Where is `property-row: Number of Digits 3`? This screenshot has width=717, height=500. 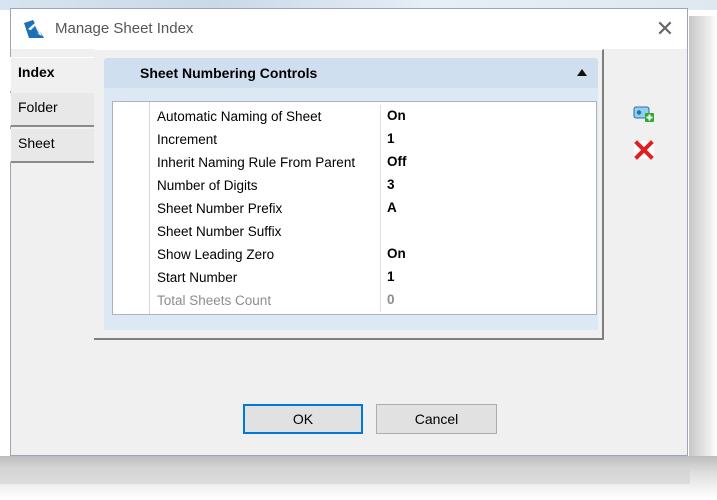 property-row: Number of Digits 3 is located at coordinates (372, 185).